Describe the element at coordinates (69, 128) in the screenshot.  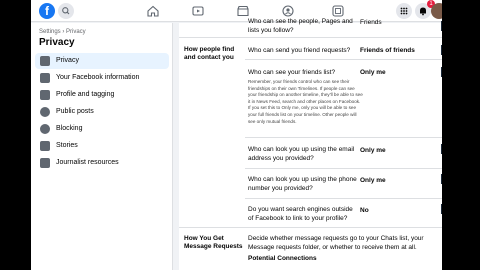
I see `sidebar-item-label: Blocking` at that location.